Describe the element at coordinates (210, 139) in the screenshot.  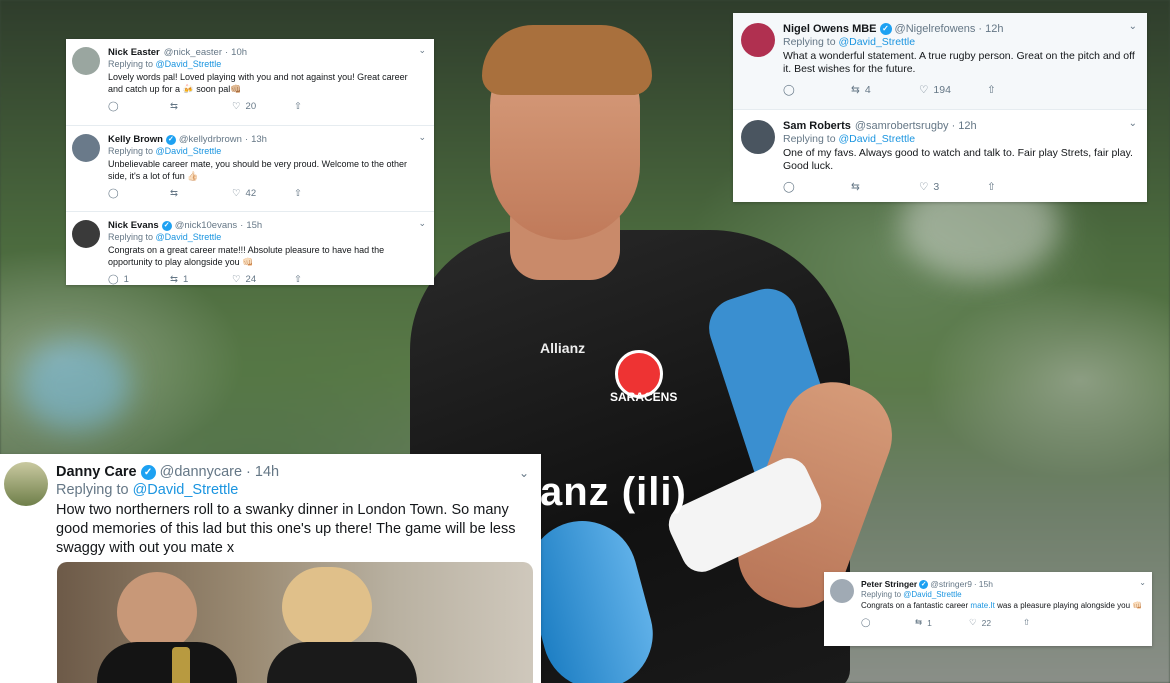
I see `author-handle: @kellydrbrown` at that location.